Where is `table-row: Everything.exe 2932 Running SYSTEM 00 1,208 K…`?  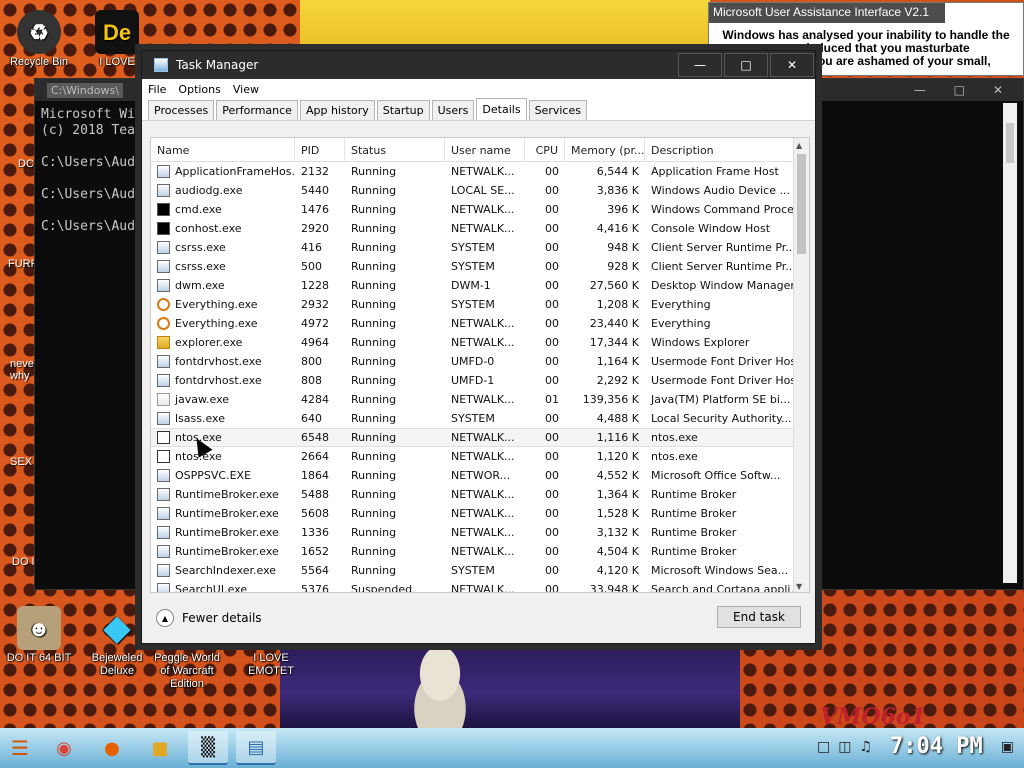
table-row: Everything.exe 2932 Running SYSTEM 00 1,208 K… is located at coordinates (480, 304).